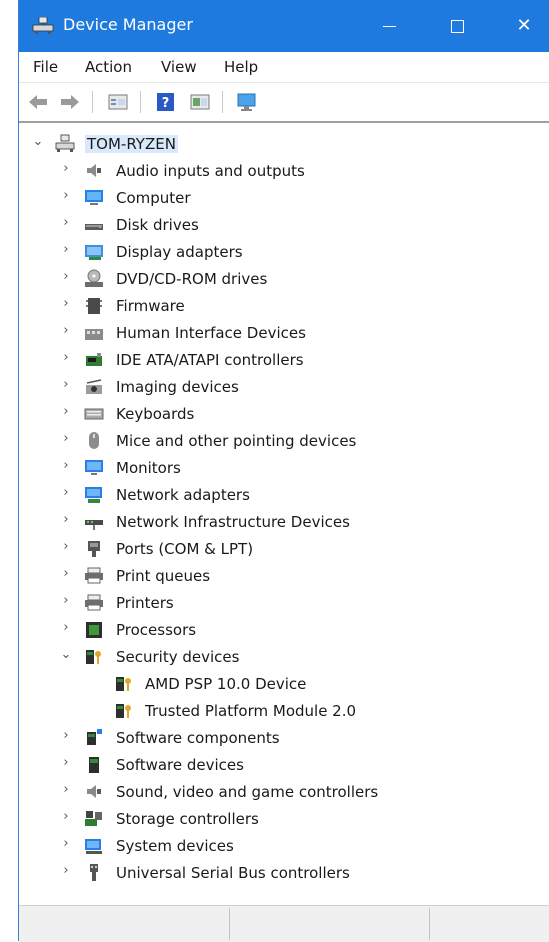 Image resolution: width=549 pixels, height=942 pixels. Describe the element at coordinates (284, 630) in the screenshot. I see `tree-category: › Processors` at that location.